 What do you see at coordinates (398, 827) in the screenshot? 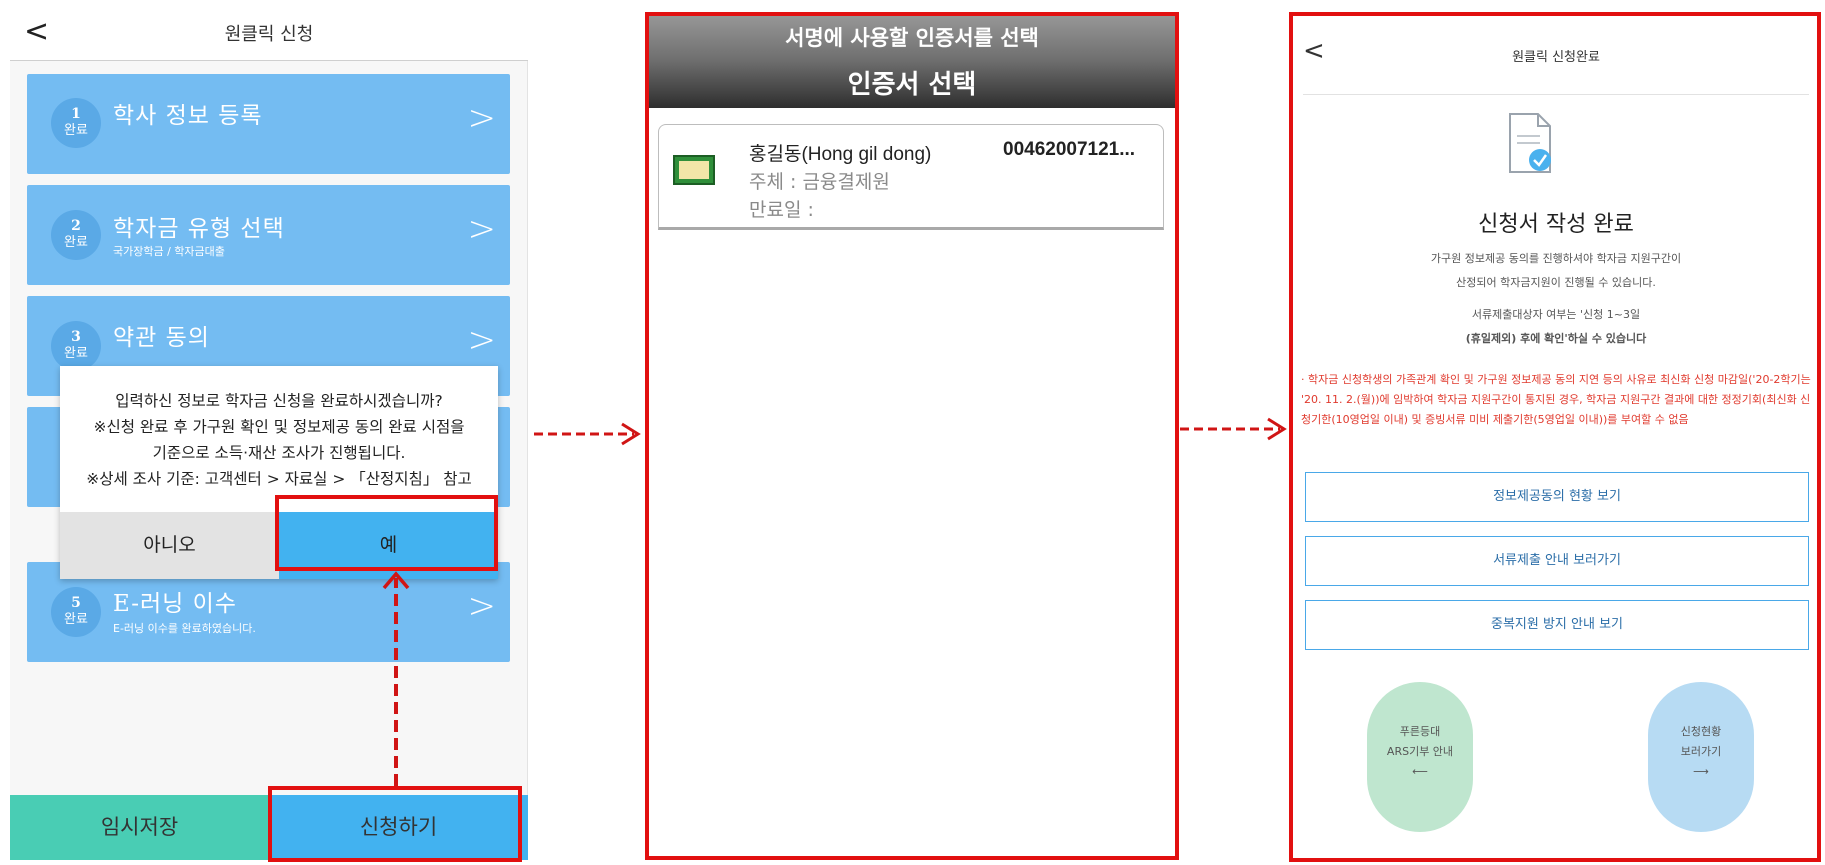
I see `apply-button: 신청하기` at bounding box center [398, 827].